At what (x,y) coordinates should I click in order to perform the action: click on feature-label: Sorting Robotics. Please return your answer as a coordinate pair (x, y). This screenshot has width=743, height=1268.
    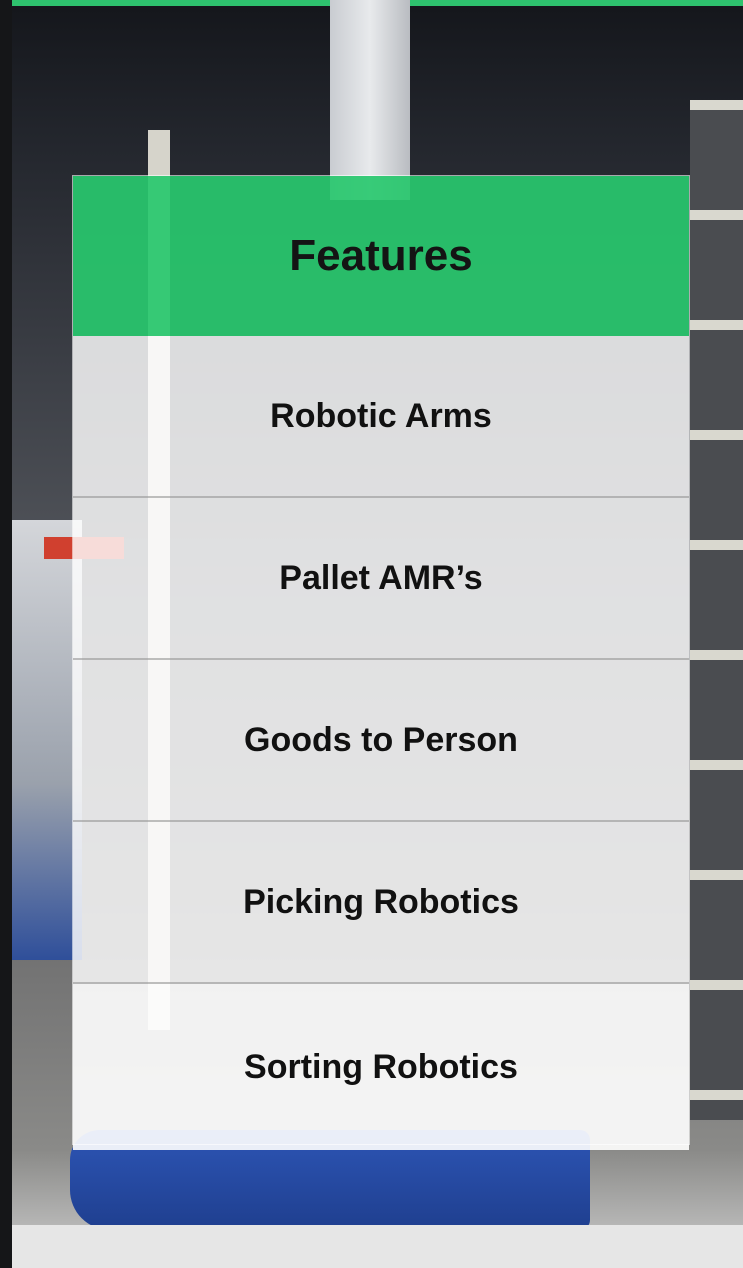
    Looking at the image, I should click on (381, 1066).